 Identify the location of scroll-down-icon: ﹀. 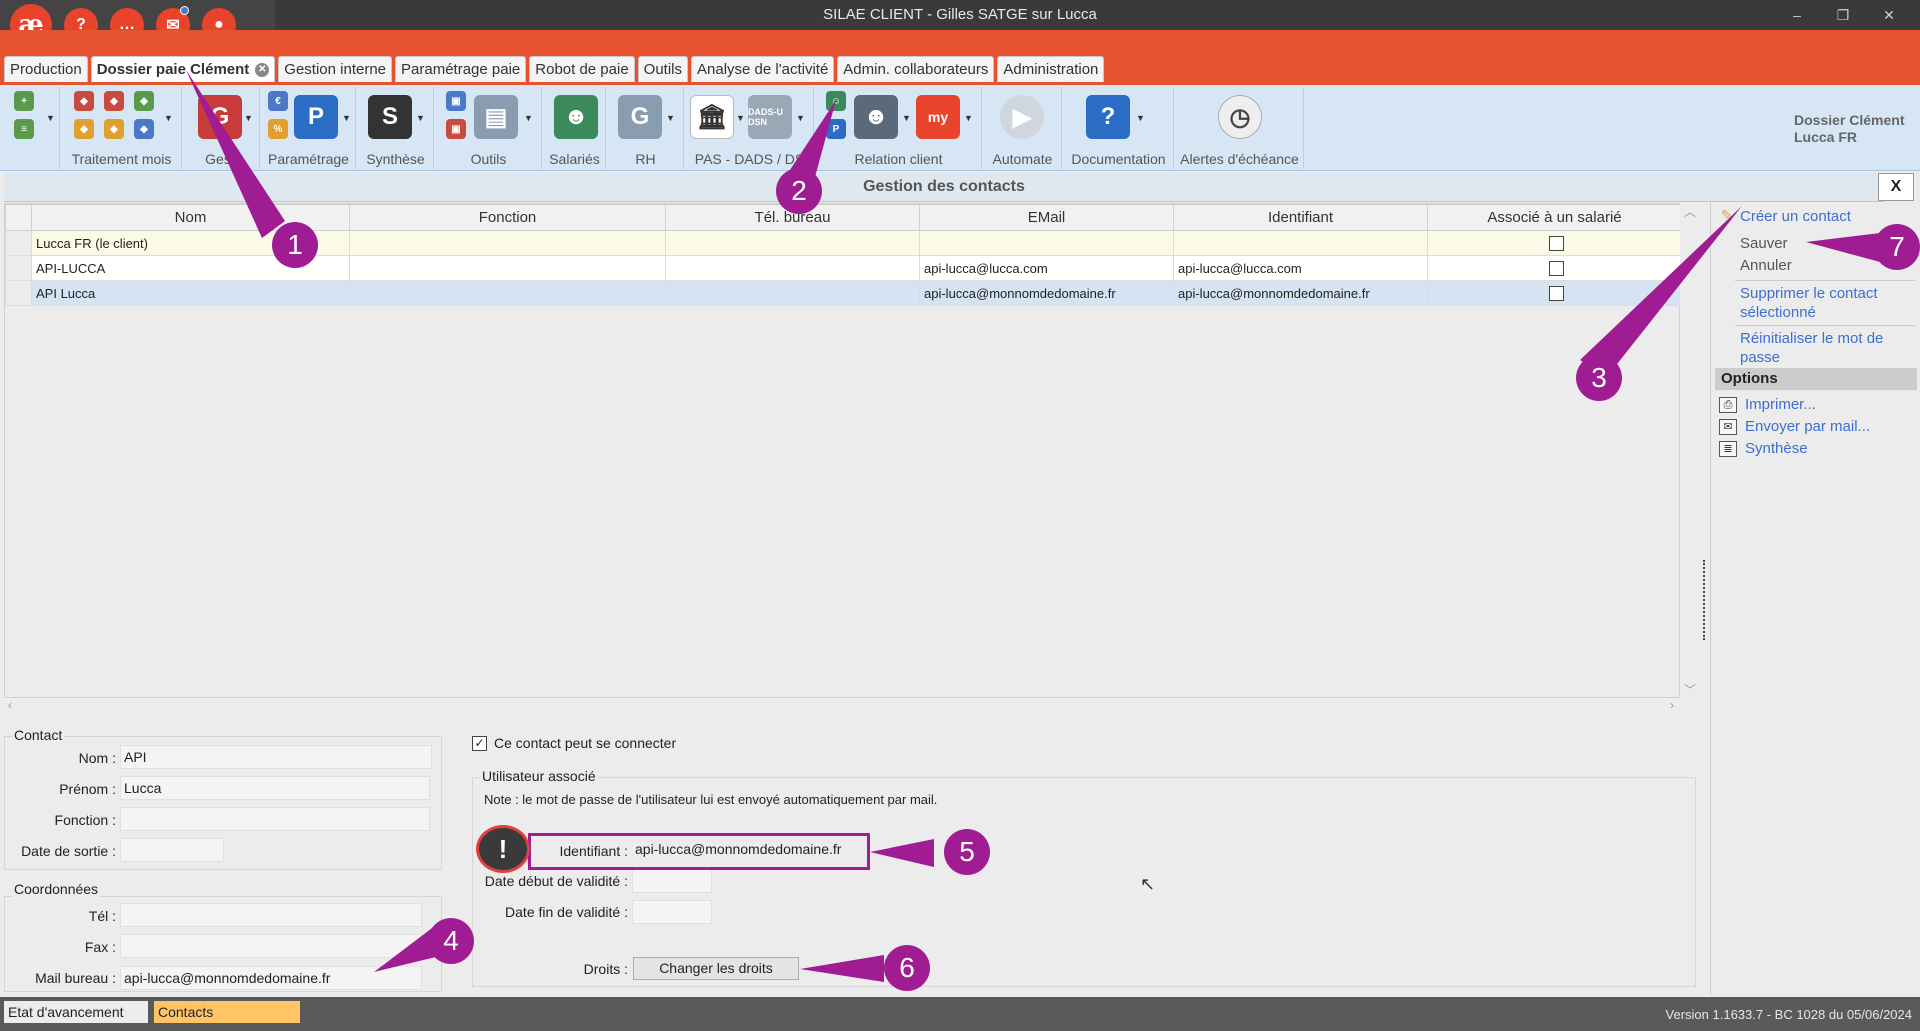
(1690, 689).